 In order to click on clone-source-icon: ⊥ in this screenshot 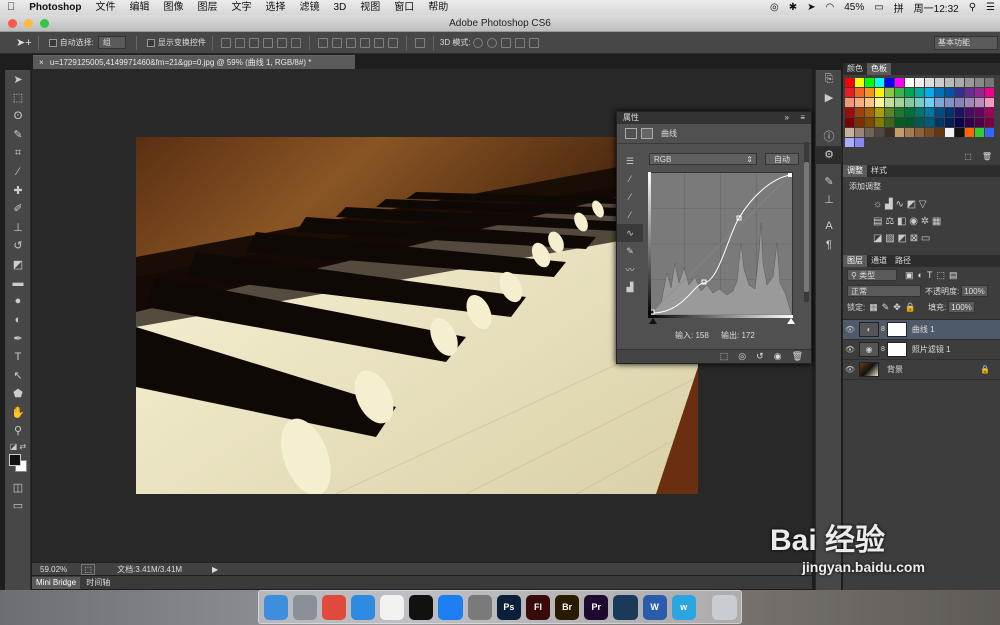, I will do `click(829, 200)`.